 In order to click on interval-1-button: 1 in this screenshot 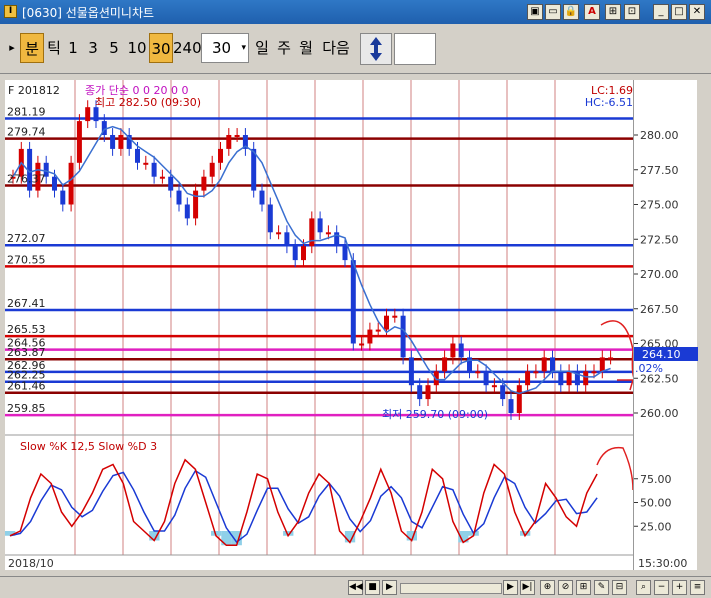, I will do `click(73, 48)`.